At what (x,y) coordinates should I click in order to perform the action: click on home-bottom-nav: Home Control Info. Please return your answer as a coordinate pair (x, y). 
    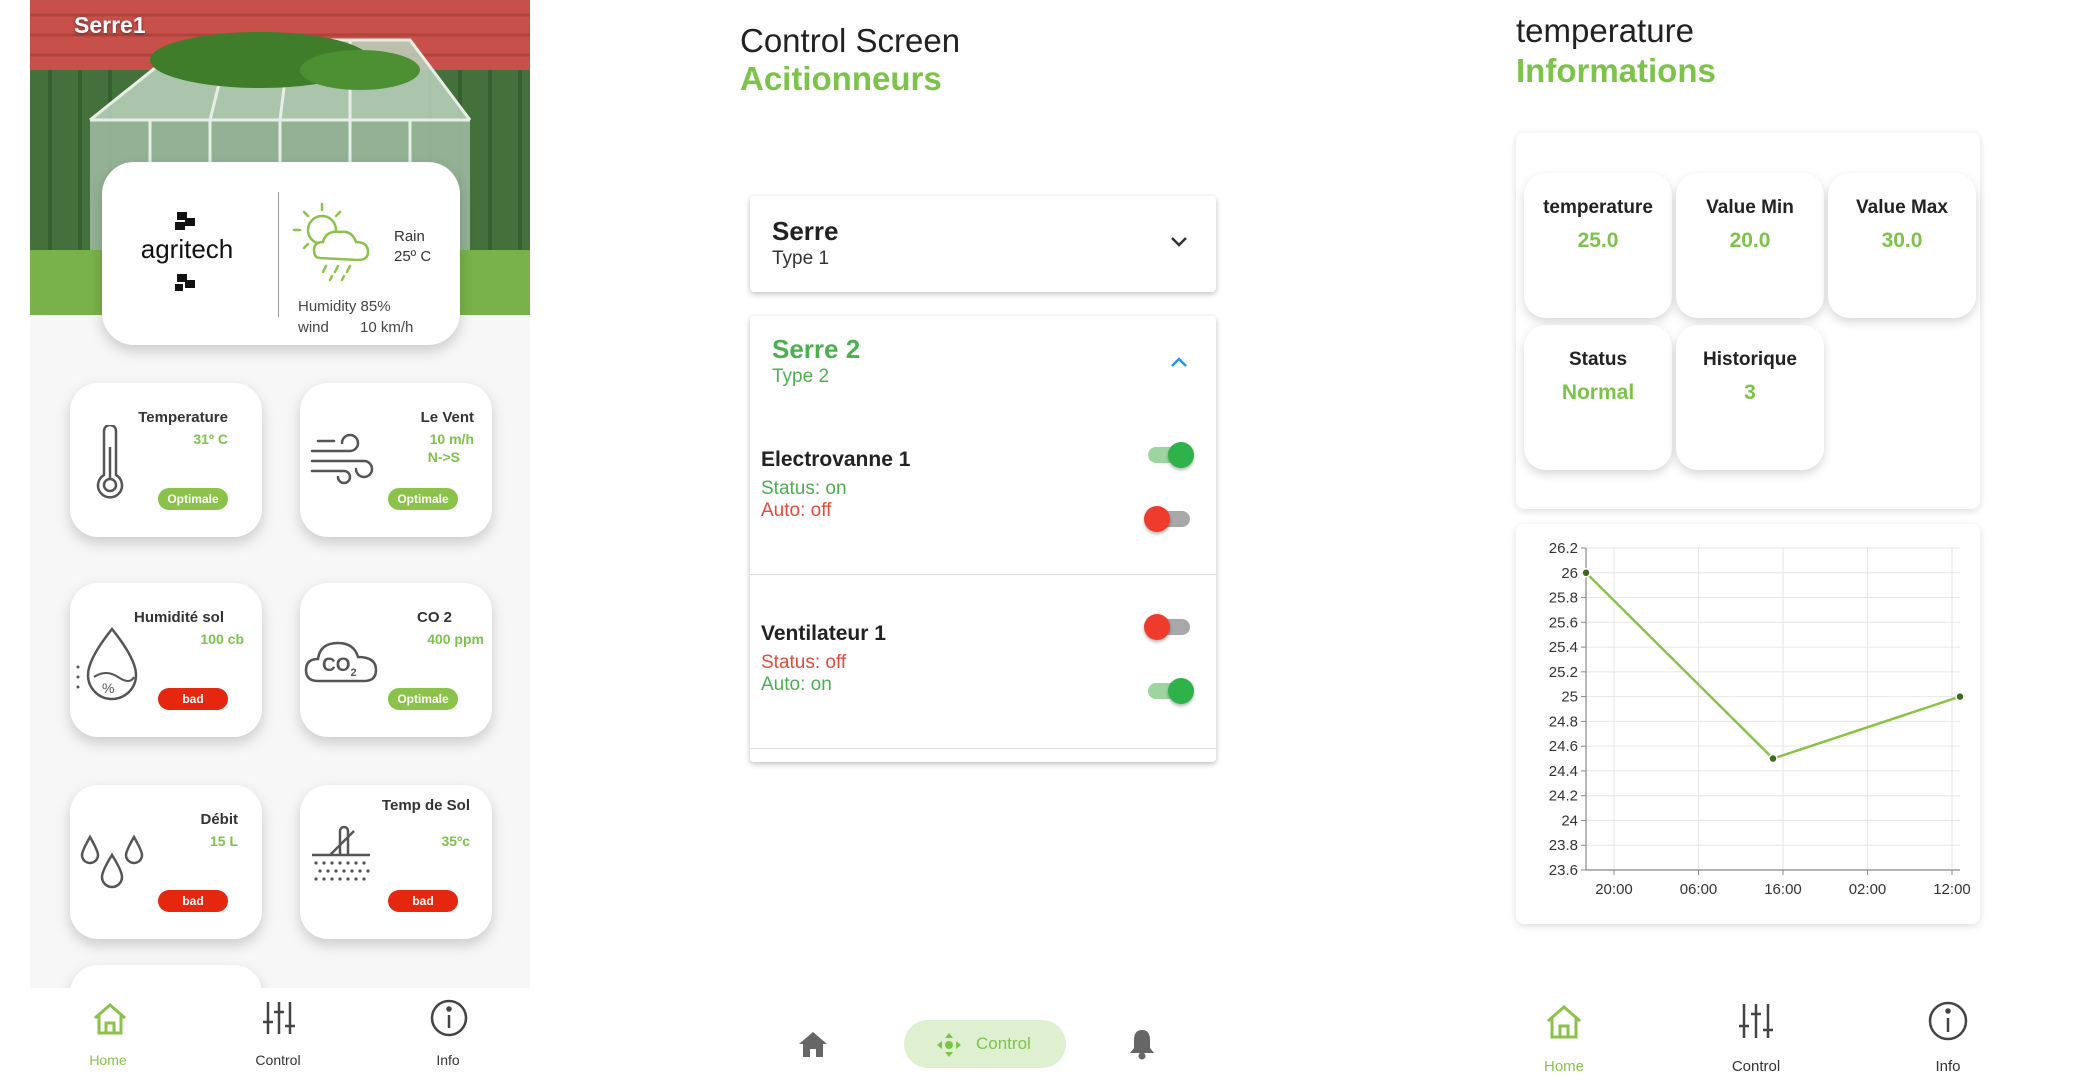
    Looking at the image, I should click on (280, 1034).